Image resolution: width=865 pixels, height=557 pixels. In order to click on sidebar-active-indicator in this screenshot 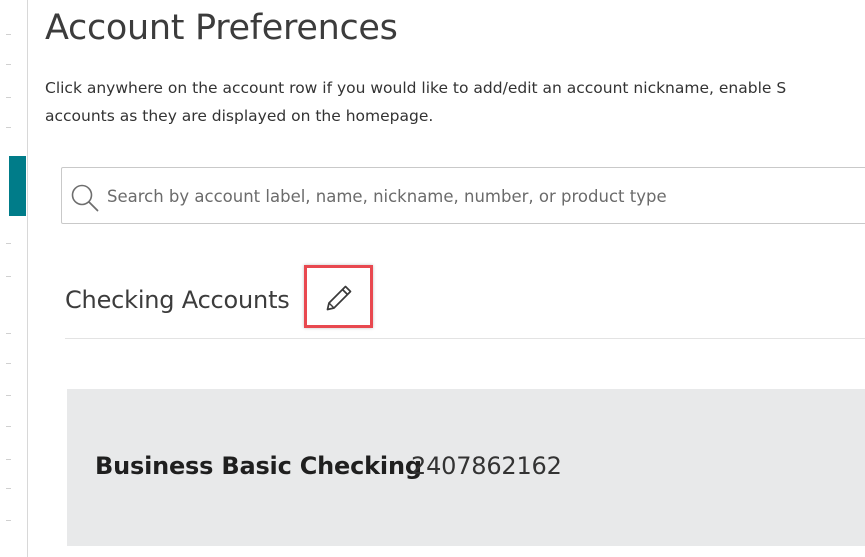, I will do `click(17, 186)`.